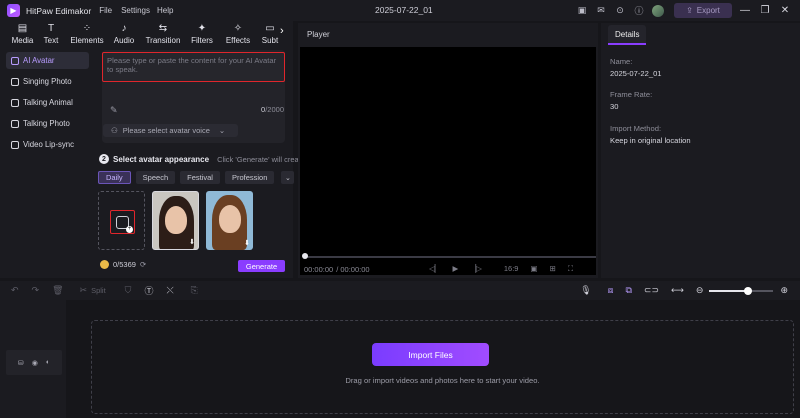  What do you see at coordinates (22, 28) in the screenshot?
I see `media-icon: ▤` at bounding box center [22, 28].